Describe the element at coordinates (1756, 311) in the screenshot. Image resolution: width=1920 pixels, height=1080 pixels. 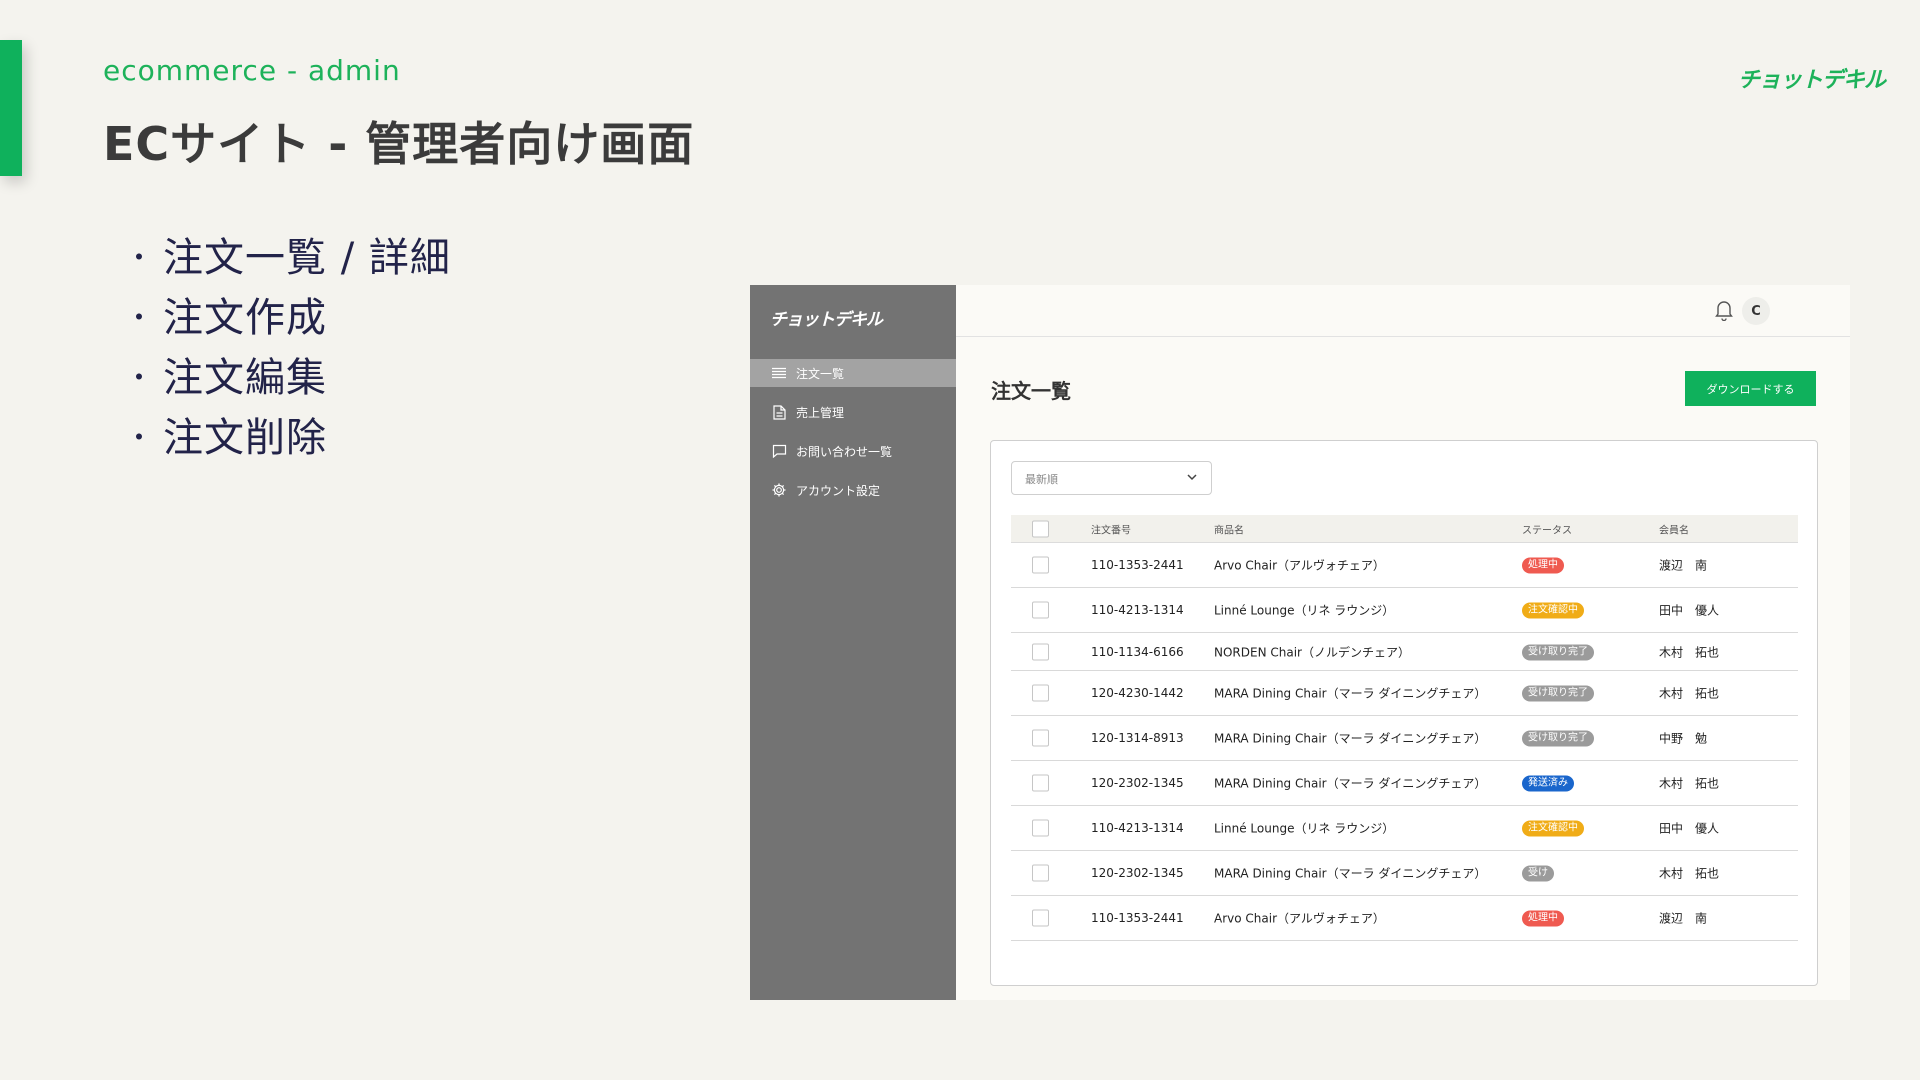
I see `avatar: C` at that location.